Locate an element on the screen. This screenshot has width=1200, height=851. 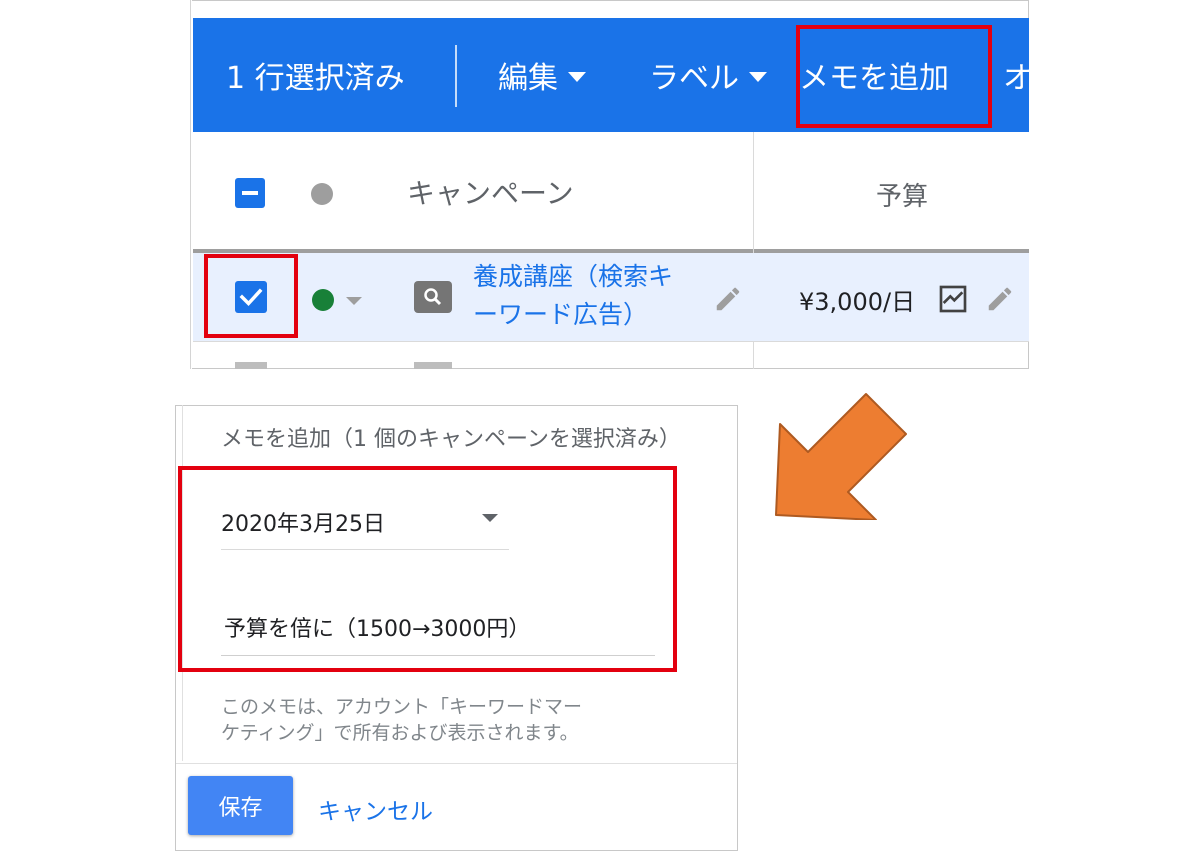
more-actions-button: オ is located at coordinates (1018, 75).